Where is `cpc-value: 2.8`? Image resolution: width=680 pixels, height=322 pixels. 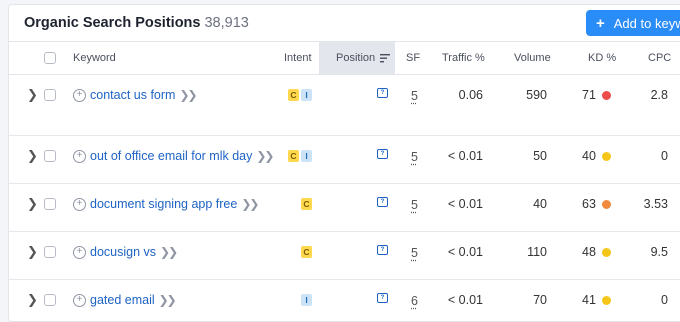
cpc-value: 2.8 is located at coordinates (659, 95).